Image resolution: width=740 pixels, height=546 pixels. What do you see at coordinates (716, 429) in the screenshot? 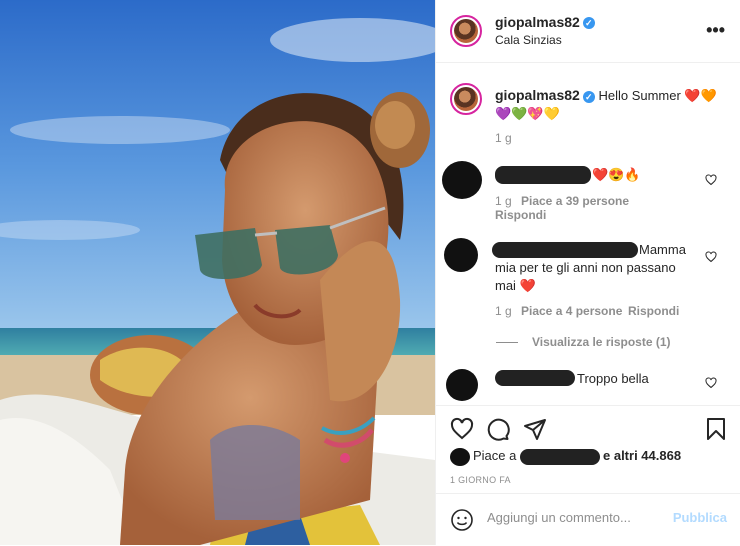
I see `save-bookmark-icon` at bounding box center [716, 429].